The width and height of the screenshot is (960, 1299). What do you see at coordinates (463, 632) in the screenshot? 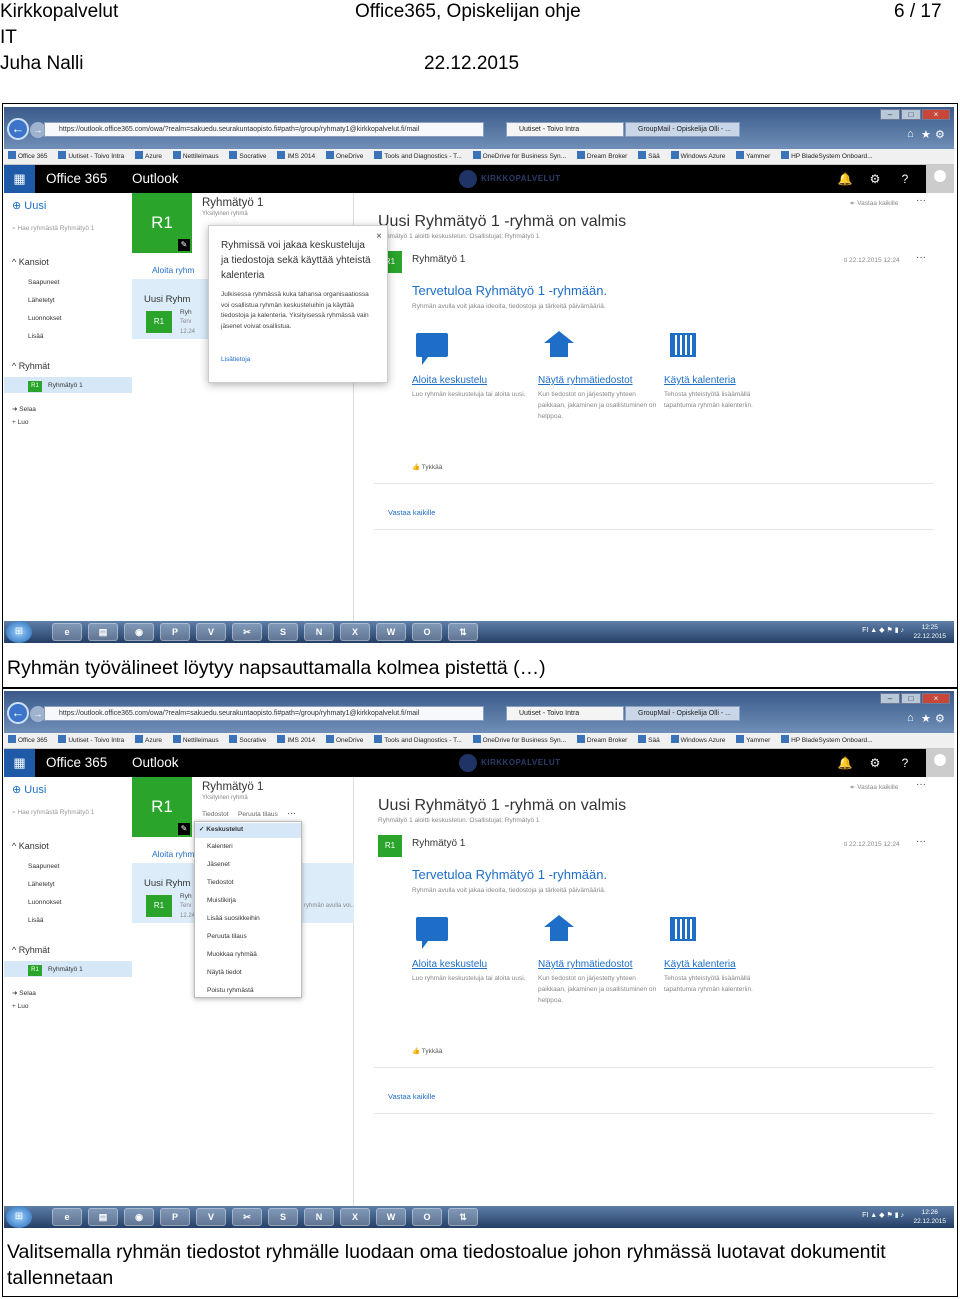
I see `network-icon: ⇅` at bounding box center [463, 632].